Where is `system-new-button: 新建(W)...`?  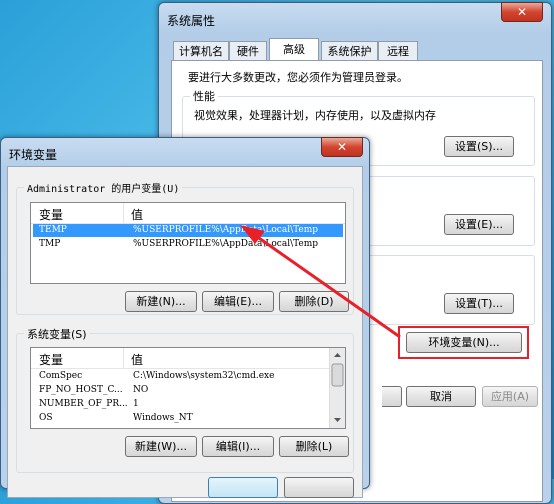
system-new-button: 新建(W)... is located at coordinates (161, 446).